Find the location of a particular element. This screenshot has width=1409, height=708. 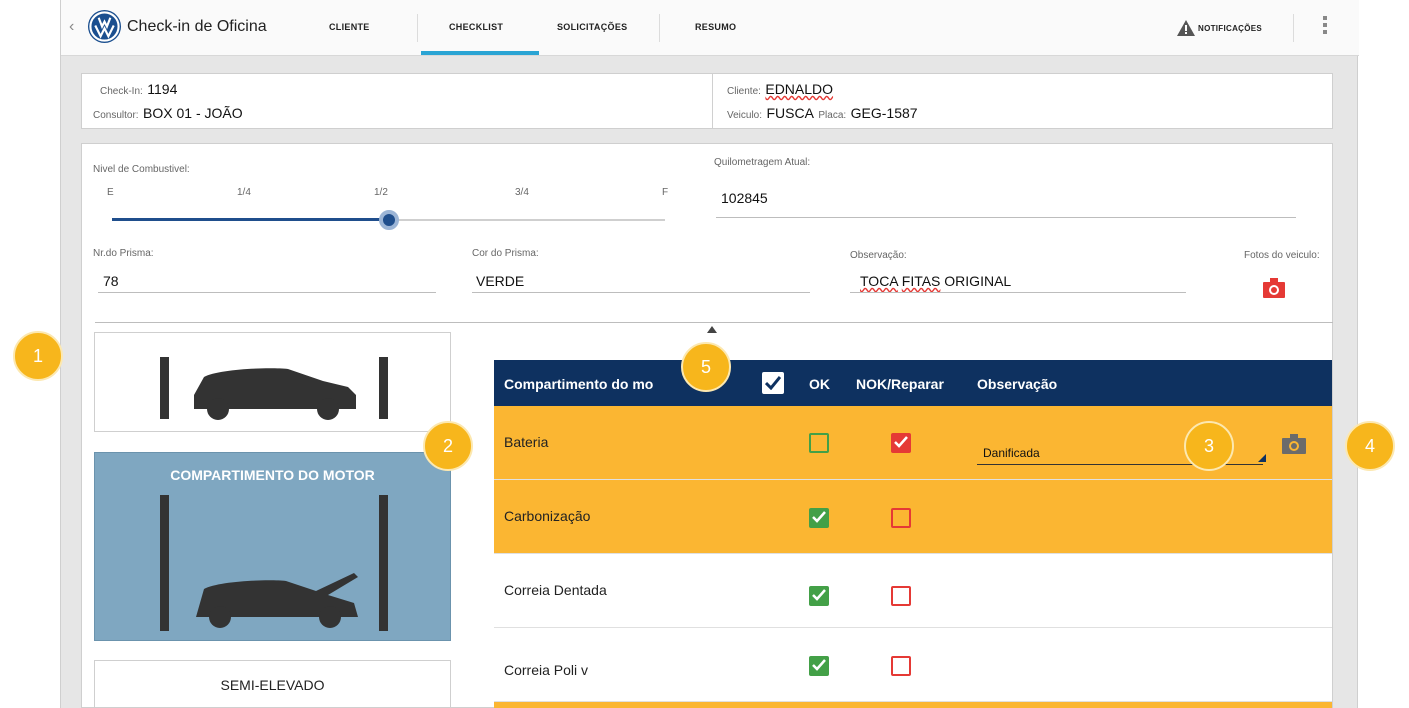

col-header-item: Compartimento do mo is located at coordinates (579, 384).